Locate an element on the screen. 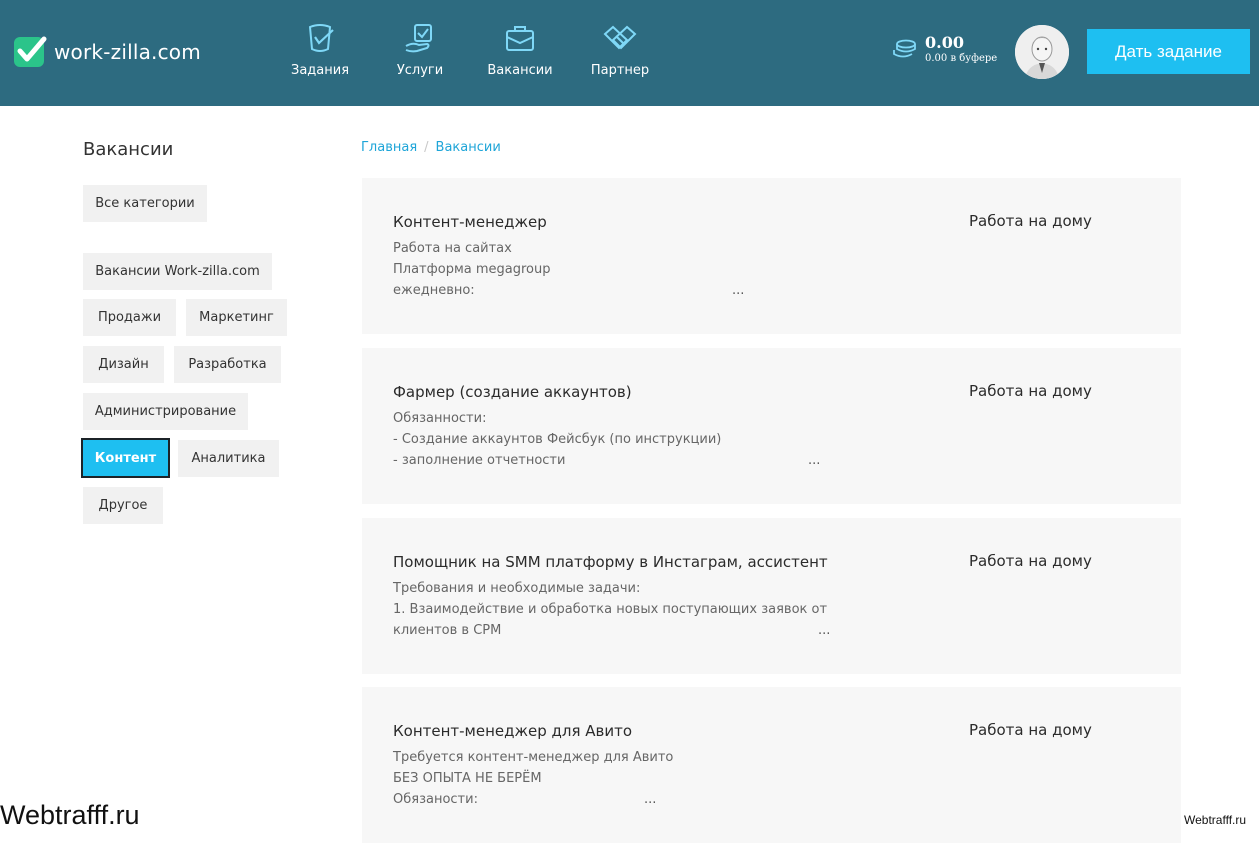 This screenshot has width=1259, height=843. sidebar-title: Вакансии is located at coordinates (128, 149).